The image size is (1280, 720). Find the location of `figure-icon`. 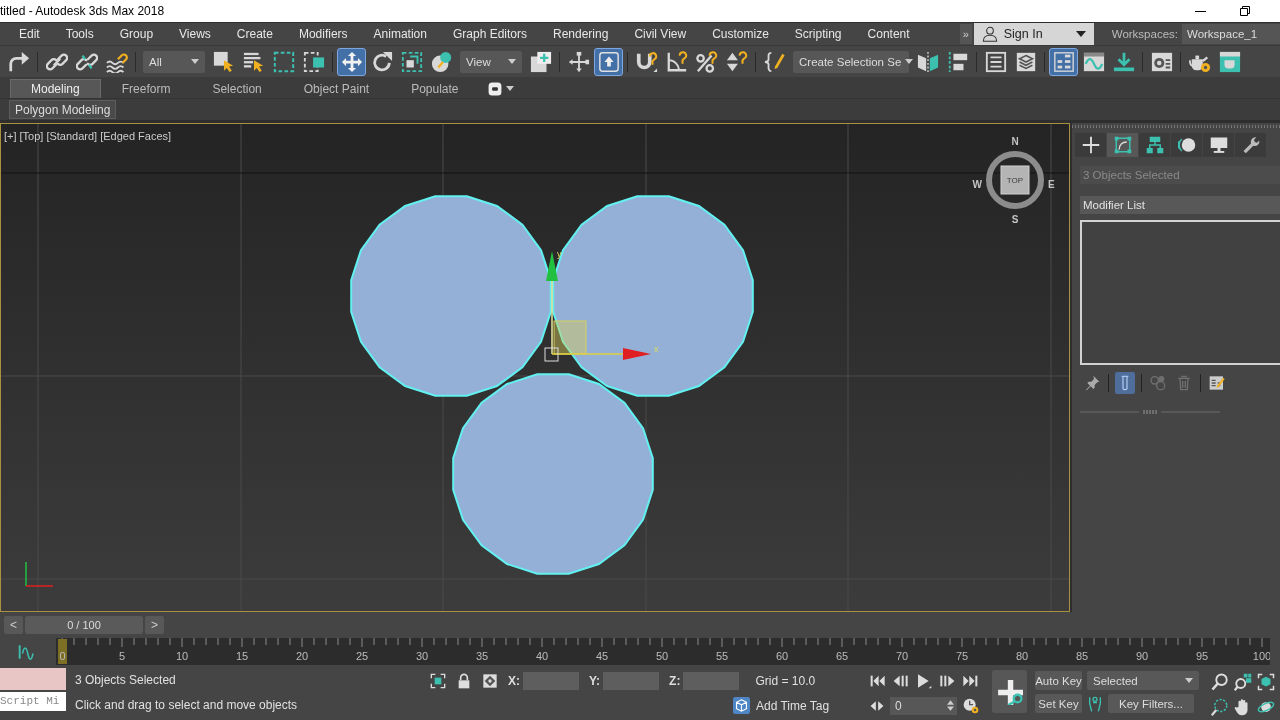

figure-icon is located at coordinates (1095, 703).